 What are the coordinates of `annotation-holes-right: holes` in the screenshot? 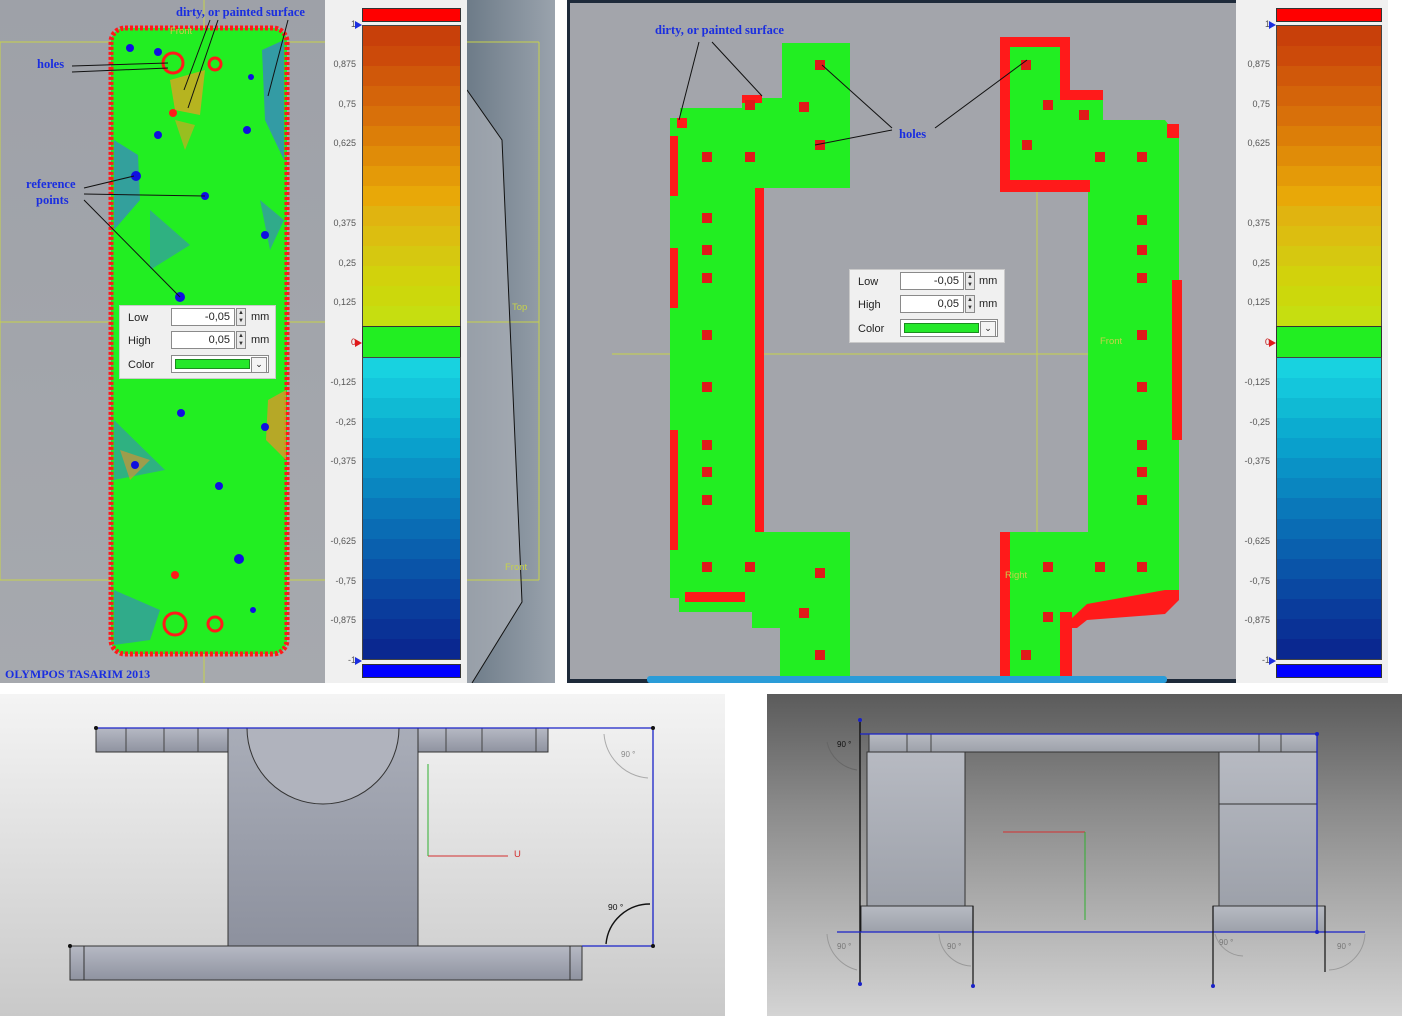 It's located at (913, 134).